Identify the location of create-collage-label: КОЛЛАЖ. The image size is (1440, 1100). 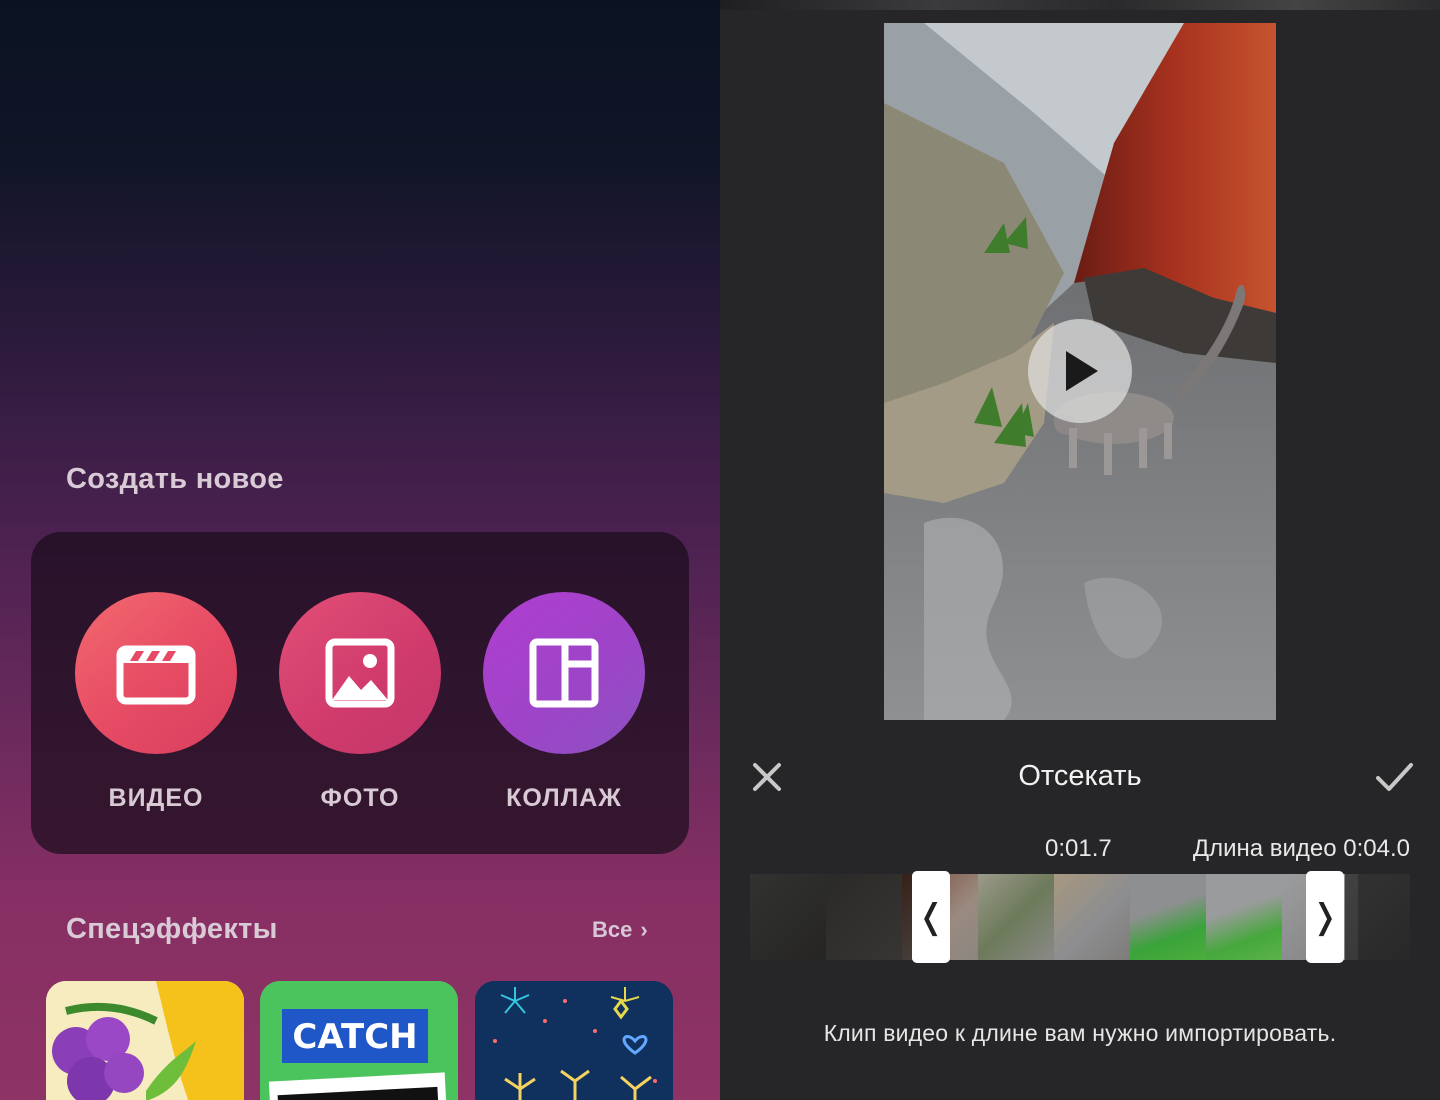
(564, 798).